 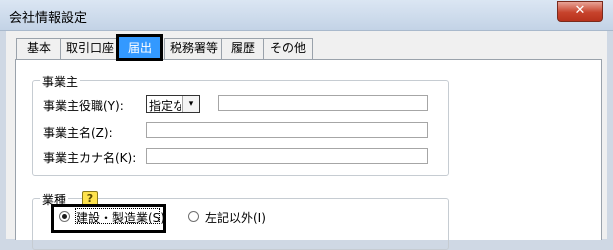 I want to click on tab-highlight-frame, so click(x=139, y=47).